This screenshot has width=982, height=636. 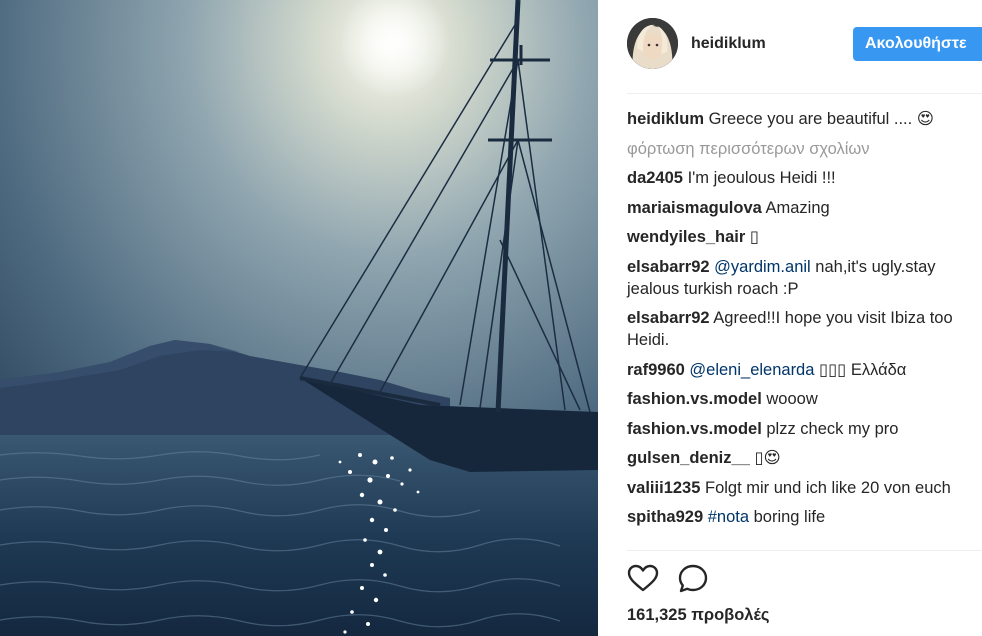 What do you see at coordinates (787, 517) in the screenshot?
I see `comment-text: boring life` at bounding box center [787, 517].